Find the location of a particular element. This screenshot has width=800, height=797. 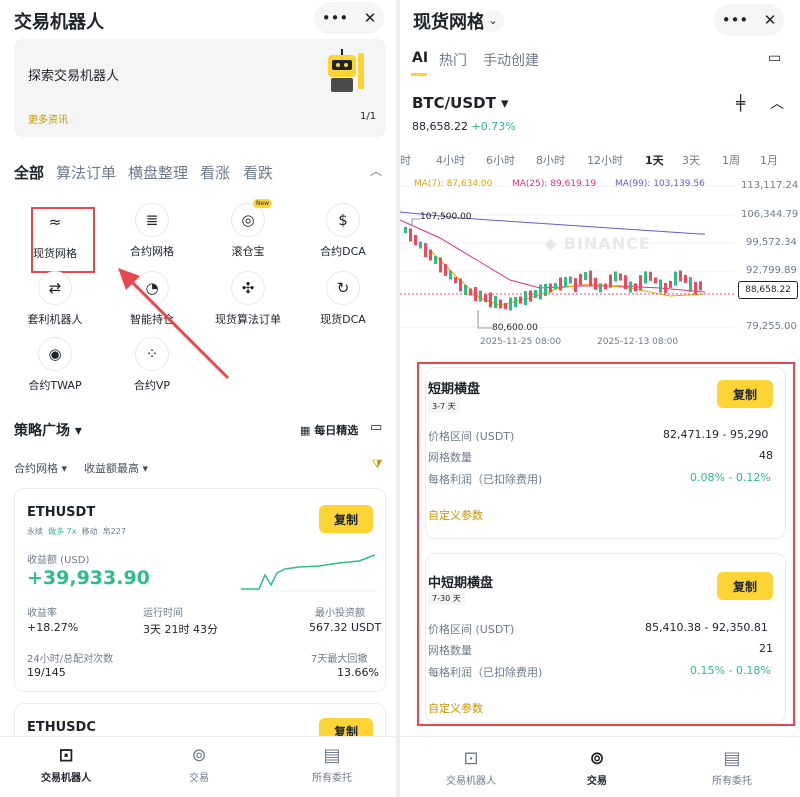

pair-selector: BTC/USDT ▾ is located at coordinates (460, 103).